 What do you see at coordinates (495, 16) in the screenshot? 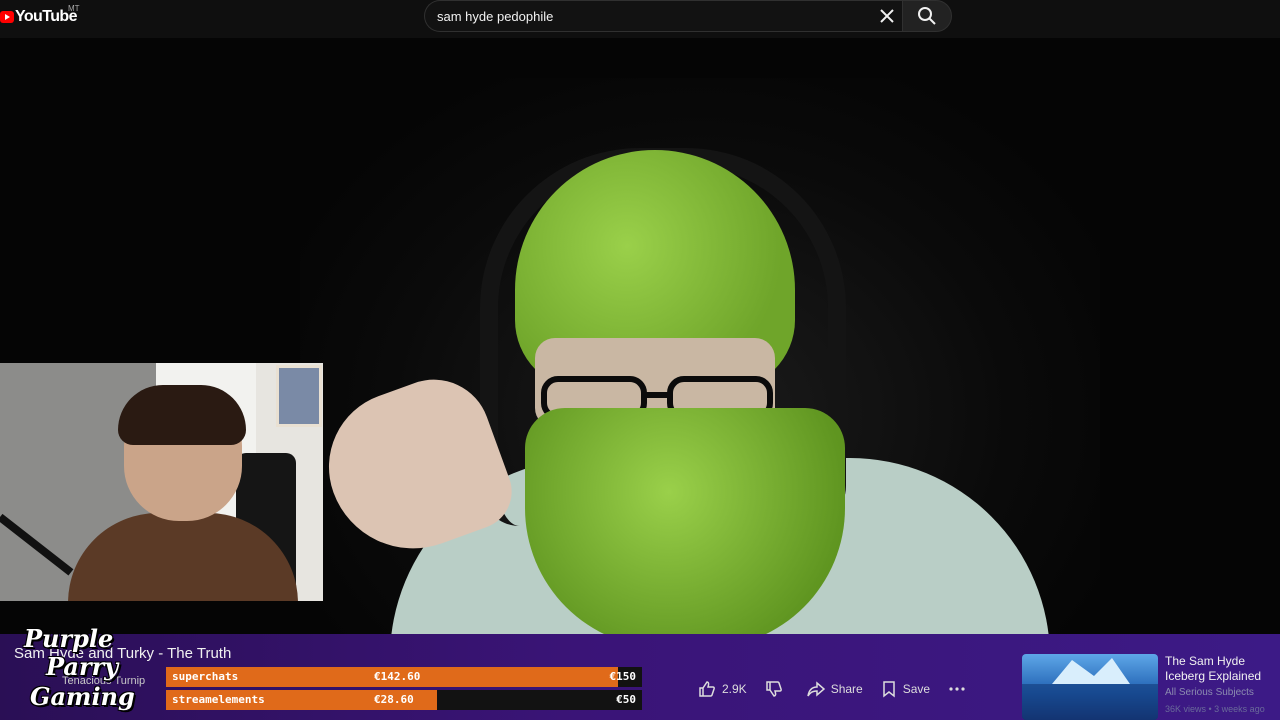
I see `search-input: sam hyde pedophile` at bounding box center [495, 16].